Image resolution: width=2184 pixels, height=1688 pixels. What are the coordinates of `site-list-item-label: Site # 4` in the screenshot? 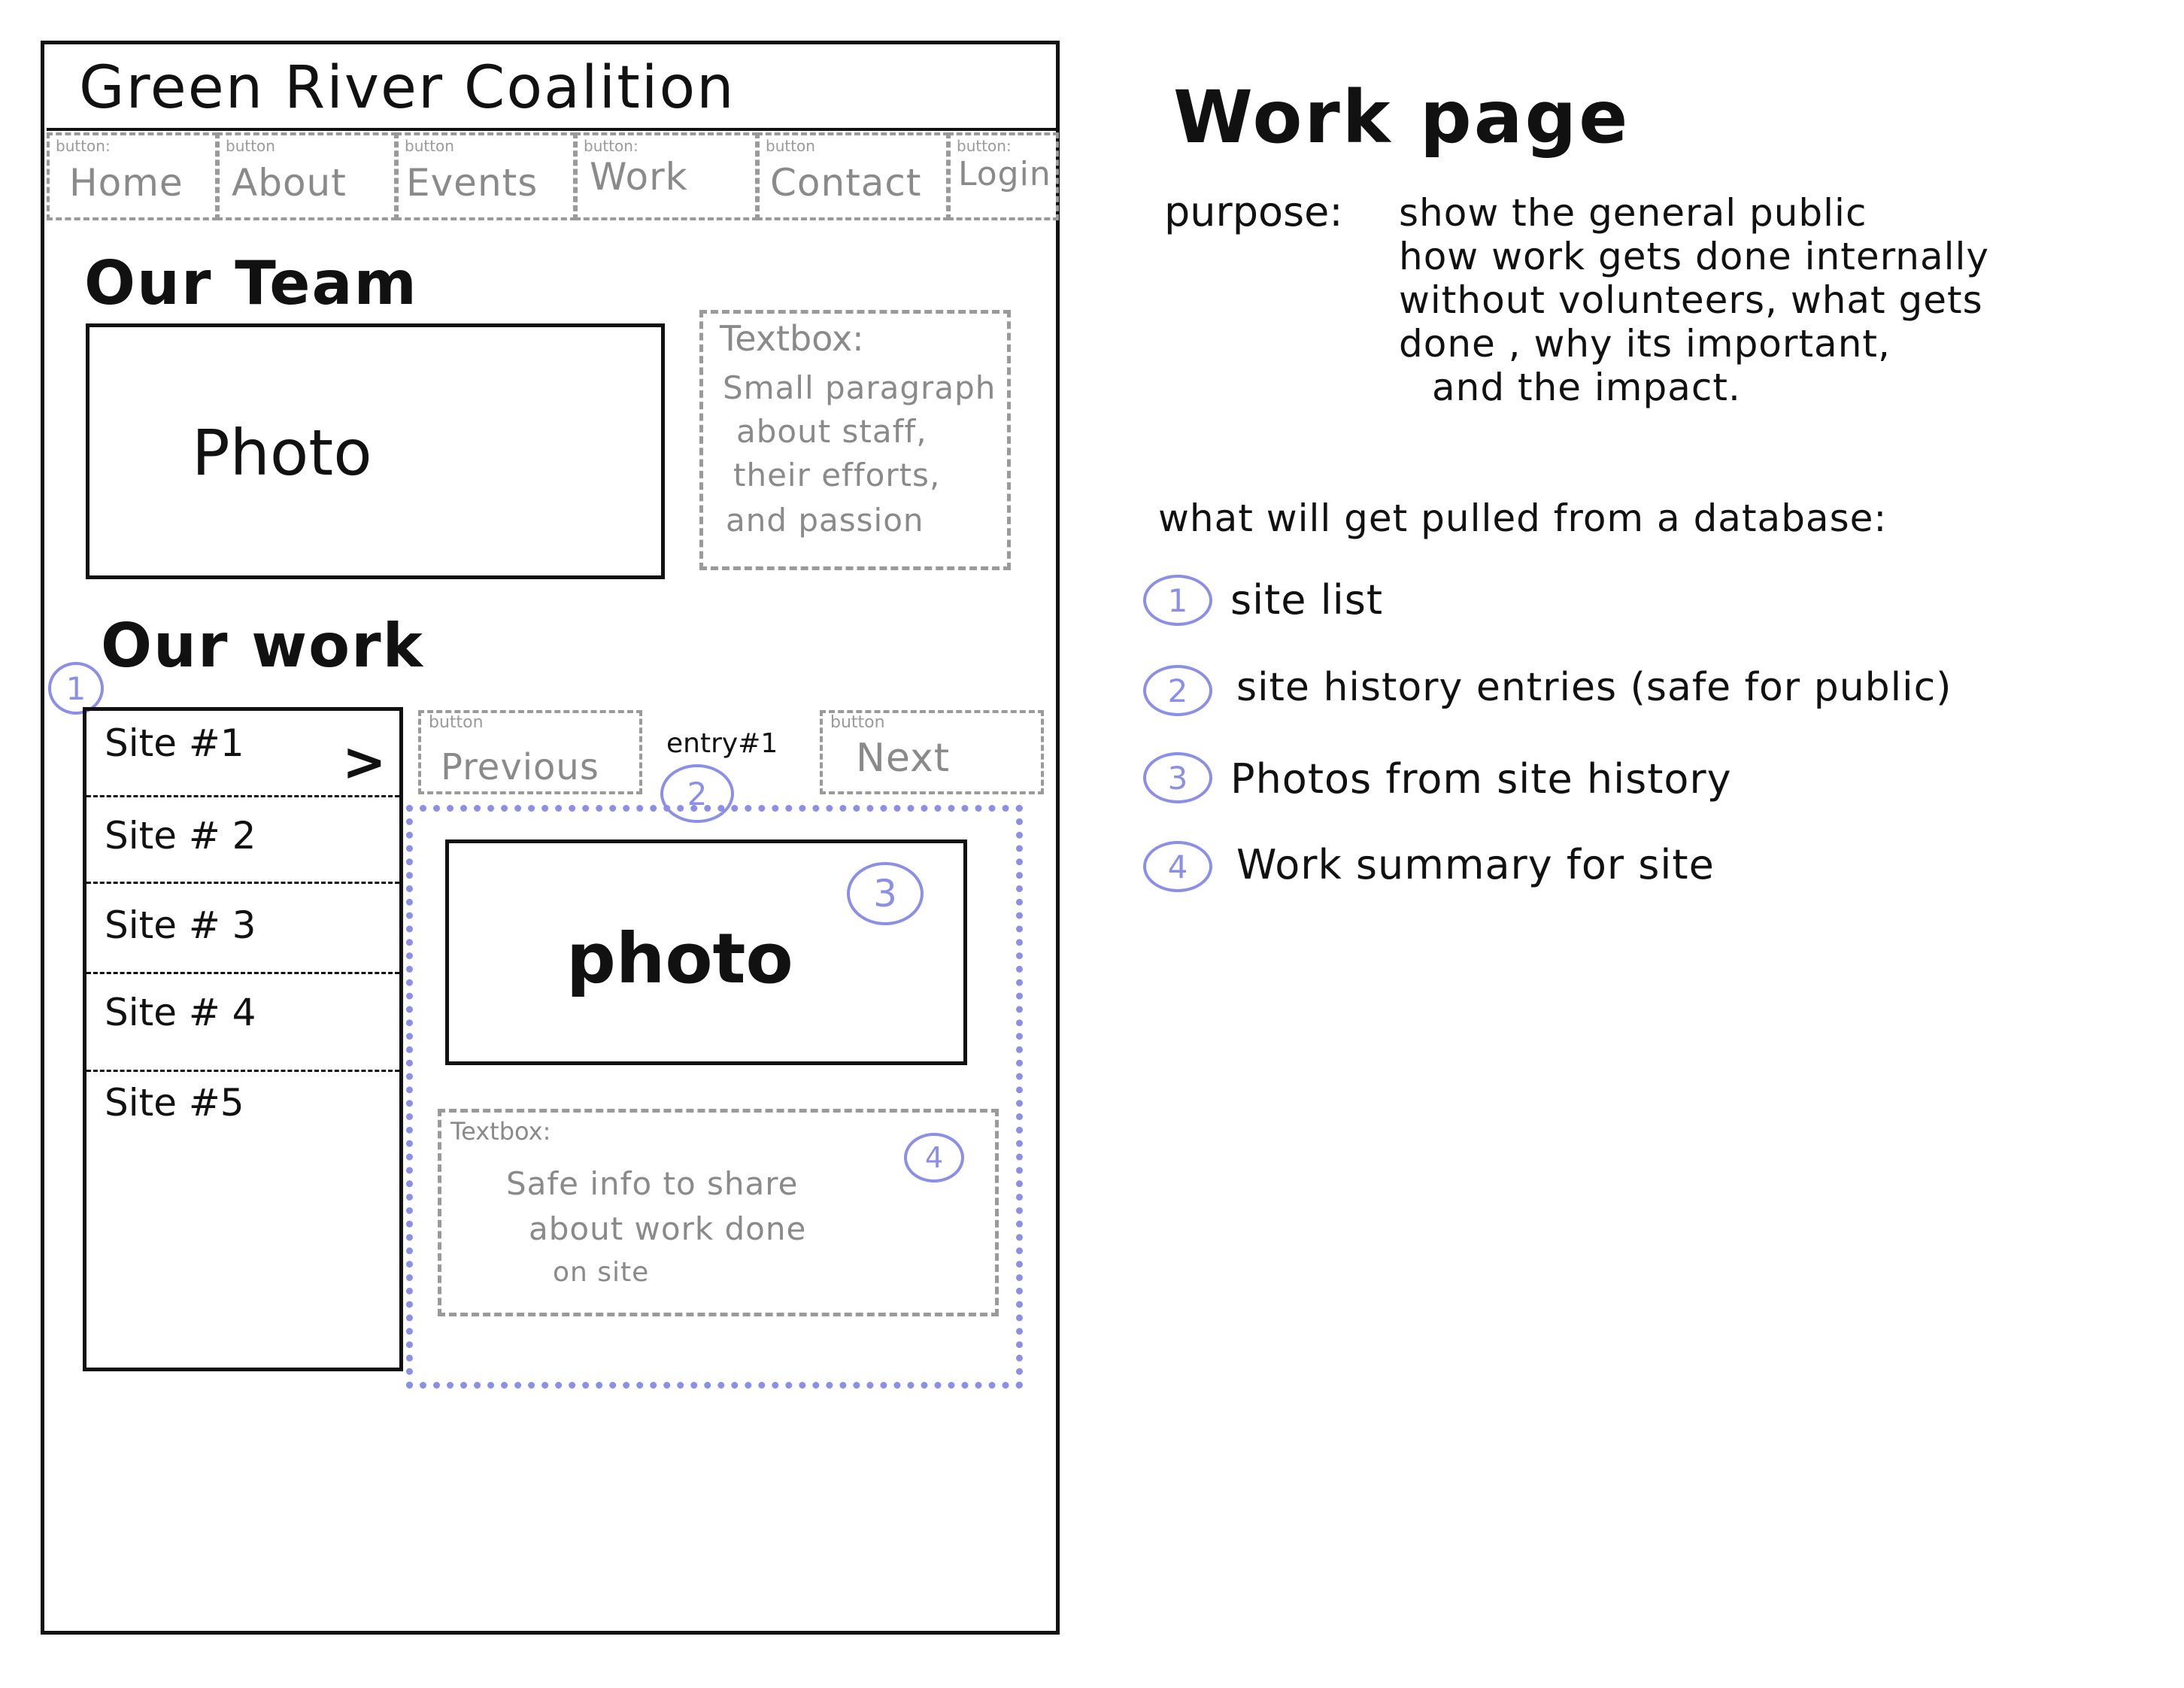 It's located at (180, 1012).